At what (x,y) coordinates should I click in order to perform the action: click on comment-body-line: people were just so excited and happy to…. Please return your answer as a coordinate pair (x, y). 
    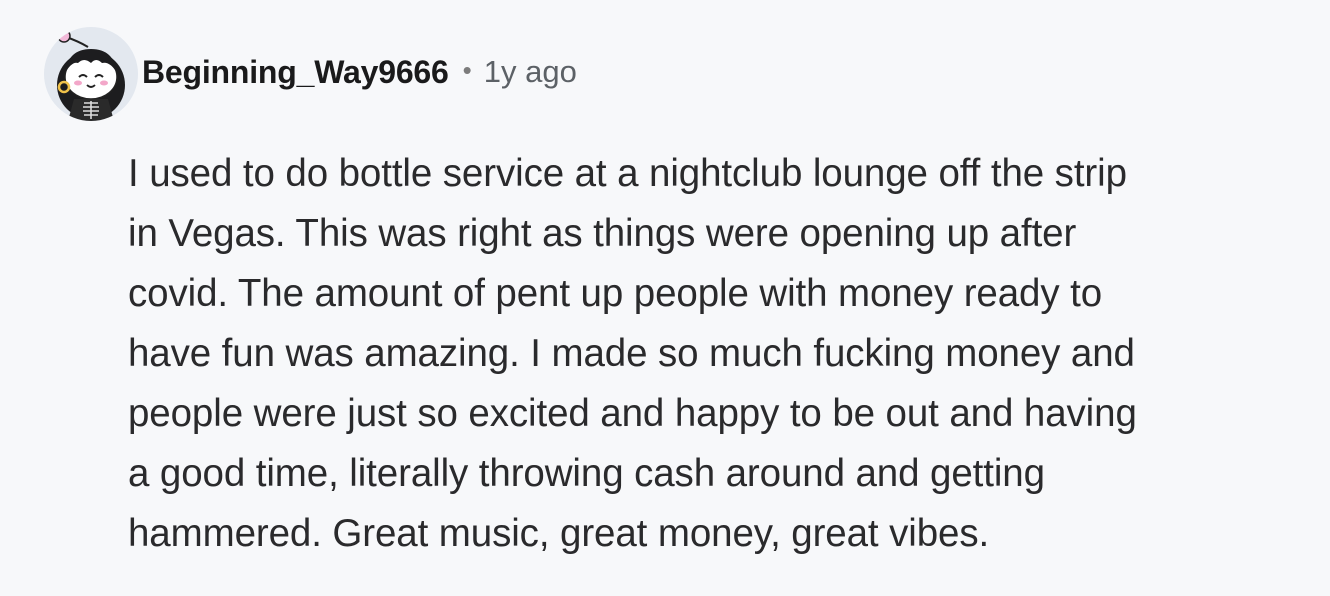
    Looking at the image, I should click on (632, 413).